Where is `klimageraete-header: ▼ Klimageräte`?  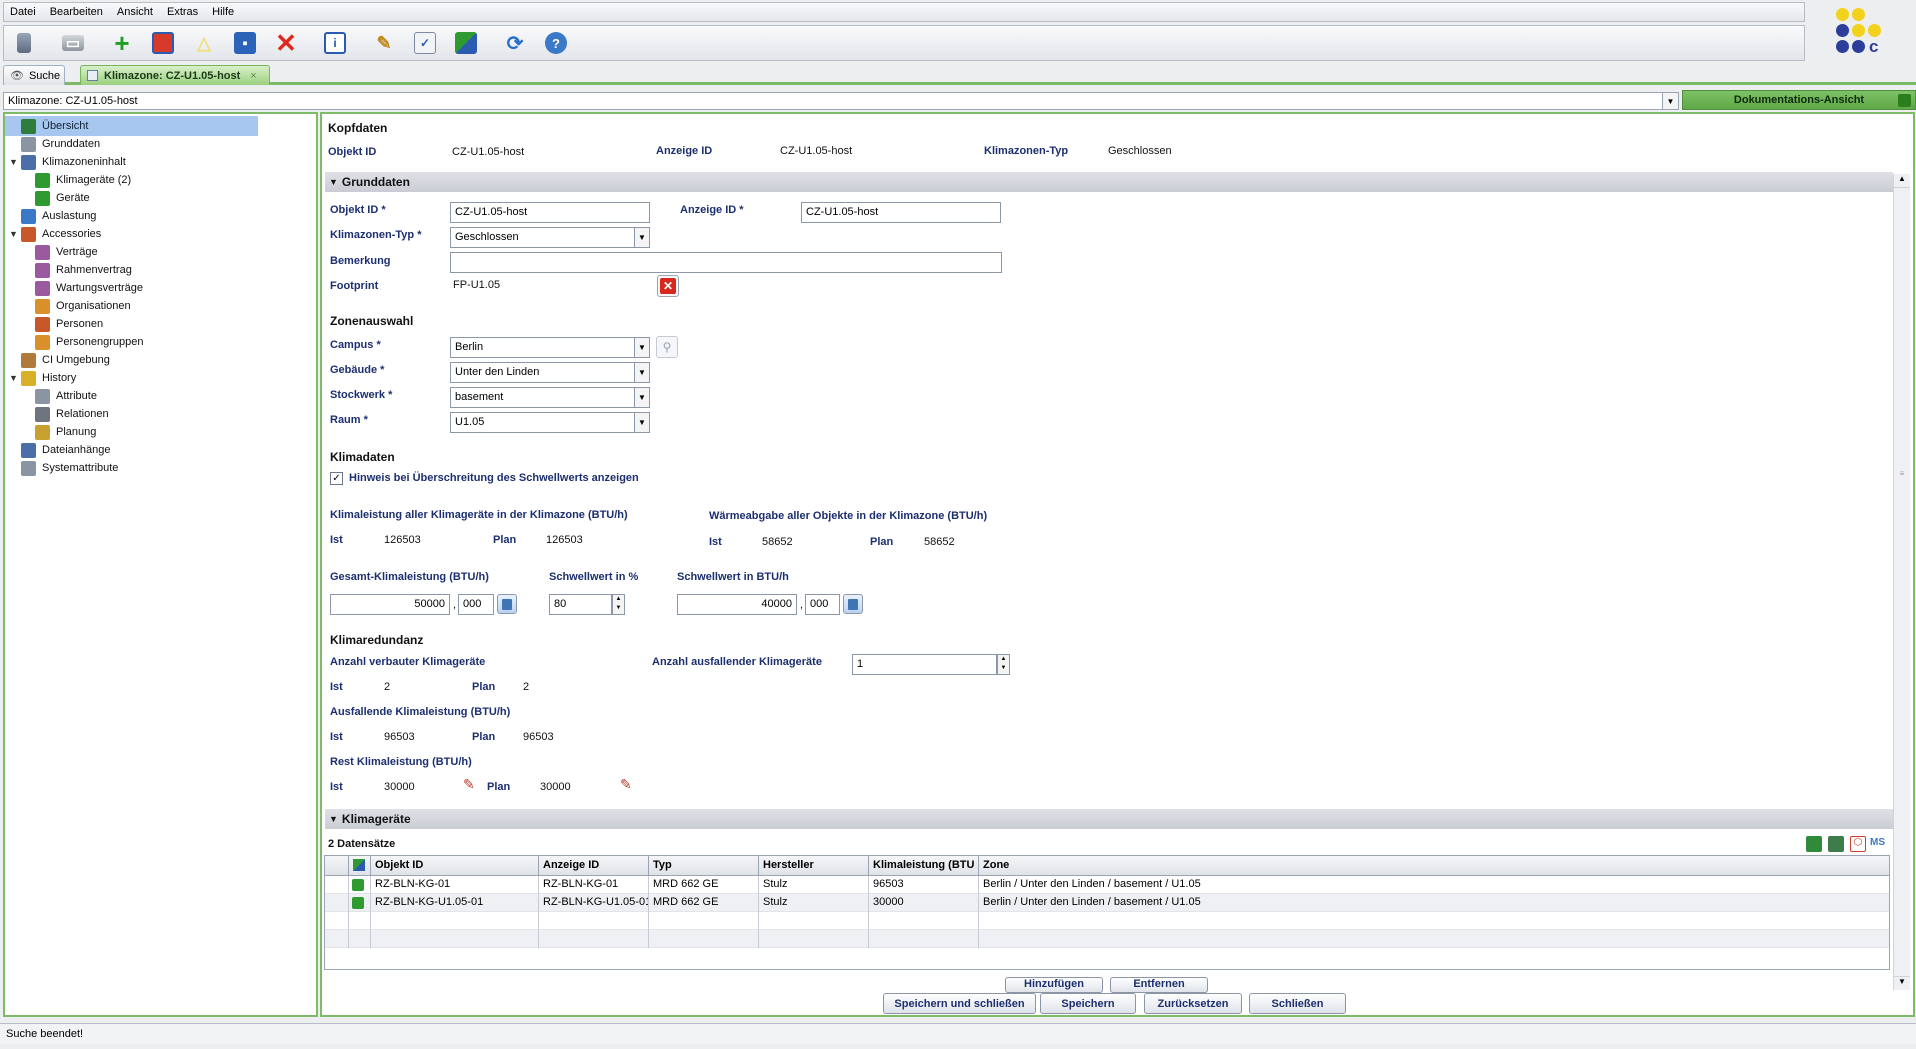 klimageraete-header: ▼ Klimageräte is located at coordinates (1109, 819).